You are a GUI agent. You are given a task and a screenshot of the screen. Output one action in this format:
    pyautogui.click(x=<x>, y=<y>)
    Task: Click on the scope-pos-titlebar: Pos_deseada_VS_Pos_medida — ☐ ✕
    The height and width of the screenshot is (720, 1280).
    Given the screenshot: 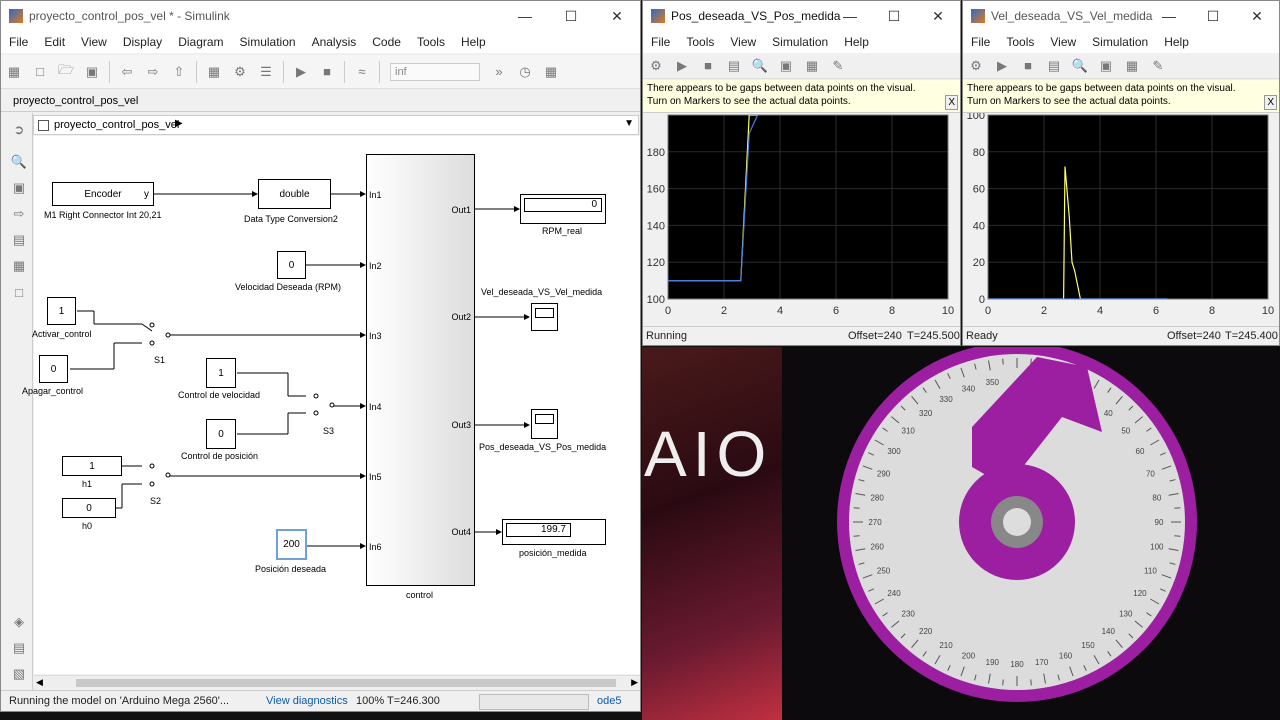 What is the action you would take?
    pyautogui.click(x=801, y=16)
    